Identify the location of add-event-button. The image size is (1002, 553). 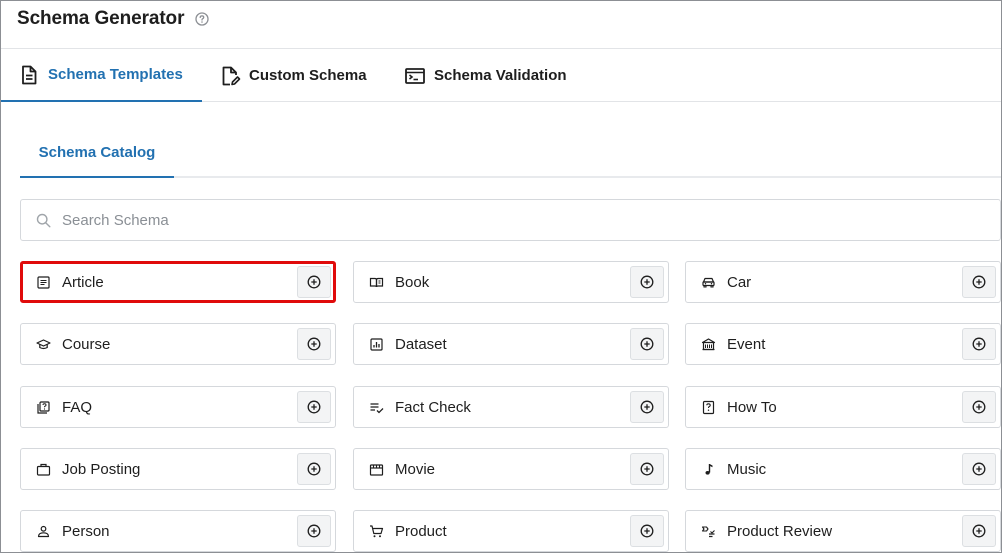
(979, 344).